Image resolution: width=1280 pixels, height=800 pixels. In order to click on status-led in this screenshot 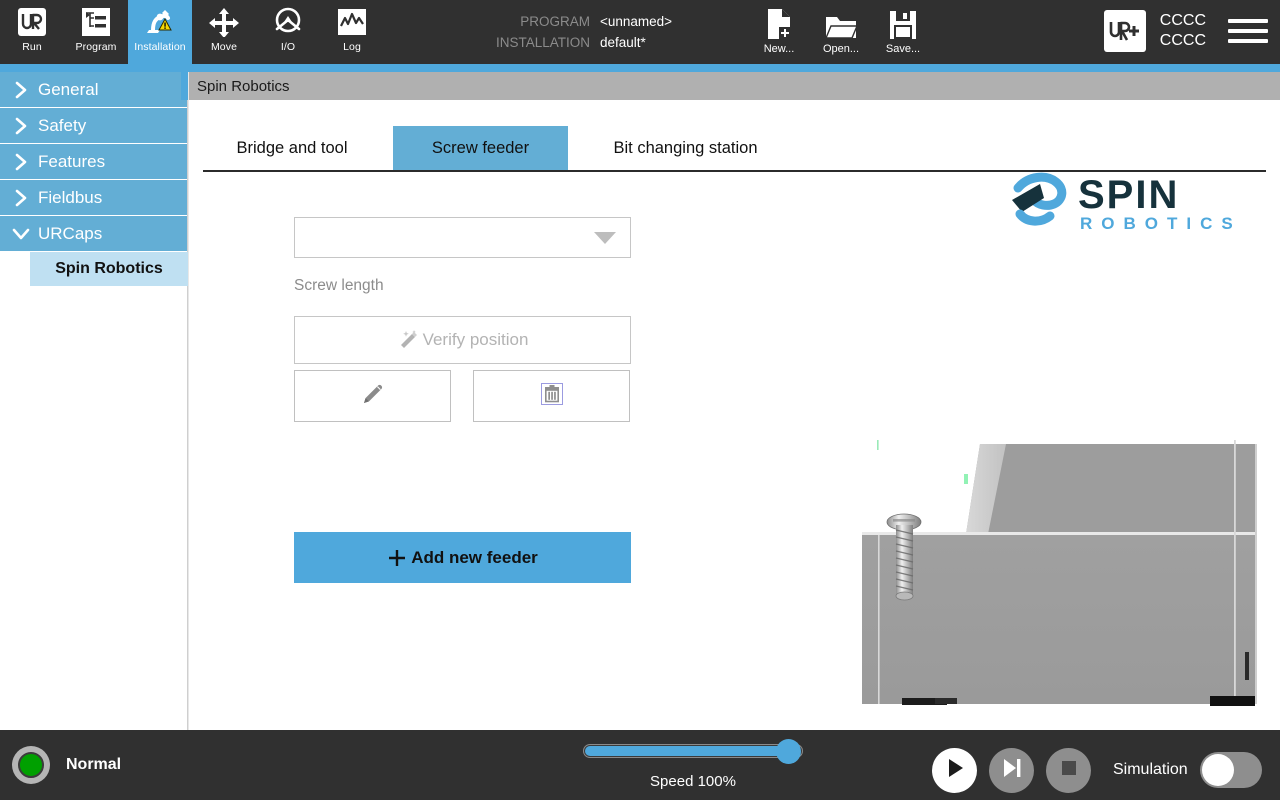, I will do `click(31, 765)`.